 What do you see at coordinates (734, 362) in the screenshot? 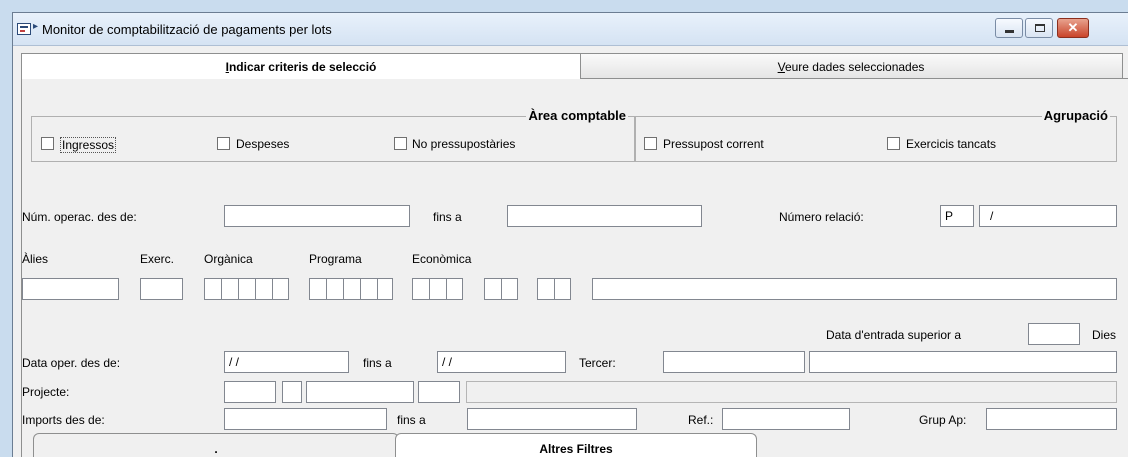
I see `tercer-code-input` at bounding box center [734, 362].